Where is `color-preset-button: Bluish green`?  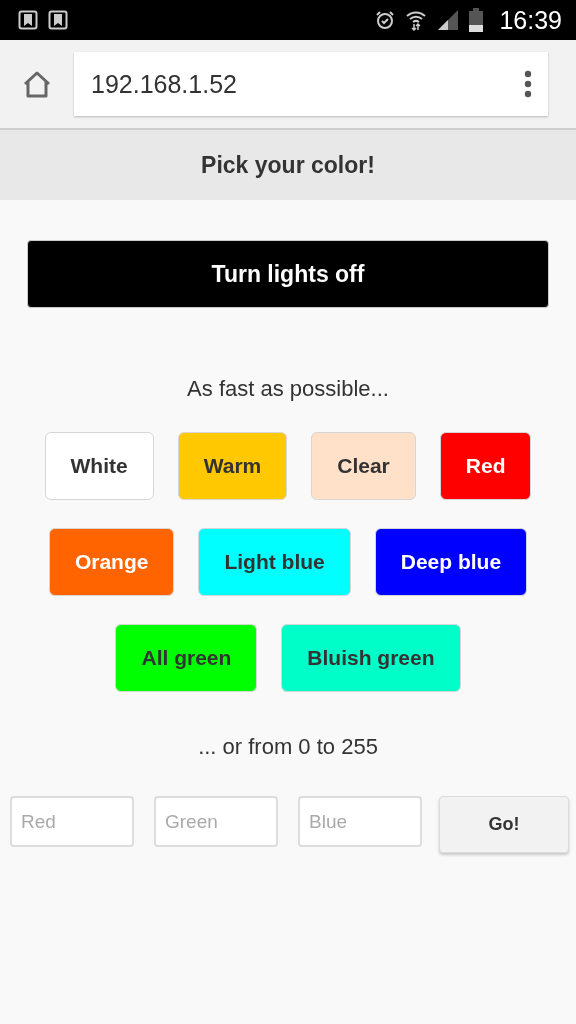 color-preset-button: Bluish green is located at coordinates (371, 658).